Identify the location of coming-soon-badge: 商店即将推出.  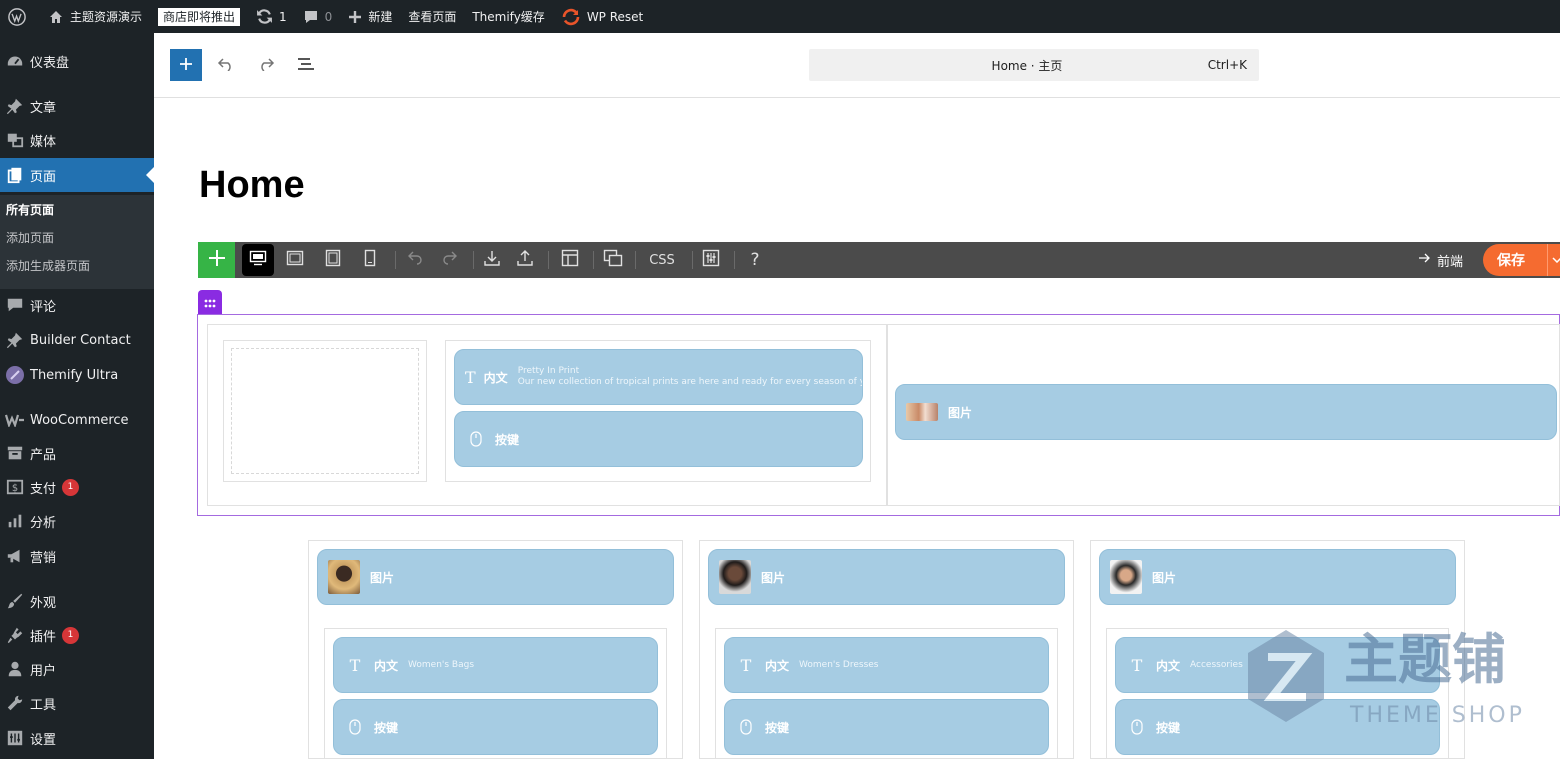
(199, 16).